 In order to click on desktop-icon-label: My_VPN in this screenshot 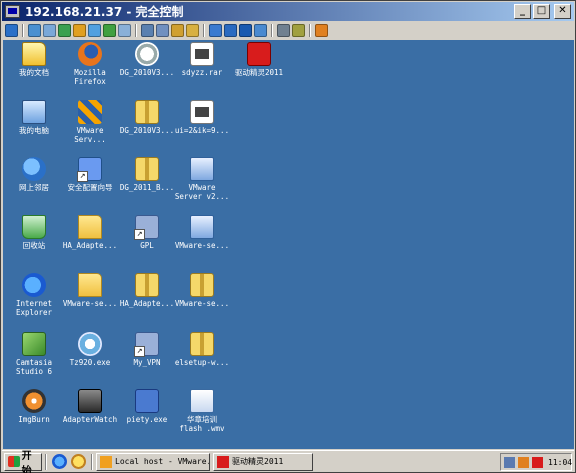, I will do `click(147, 362)`.